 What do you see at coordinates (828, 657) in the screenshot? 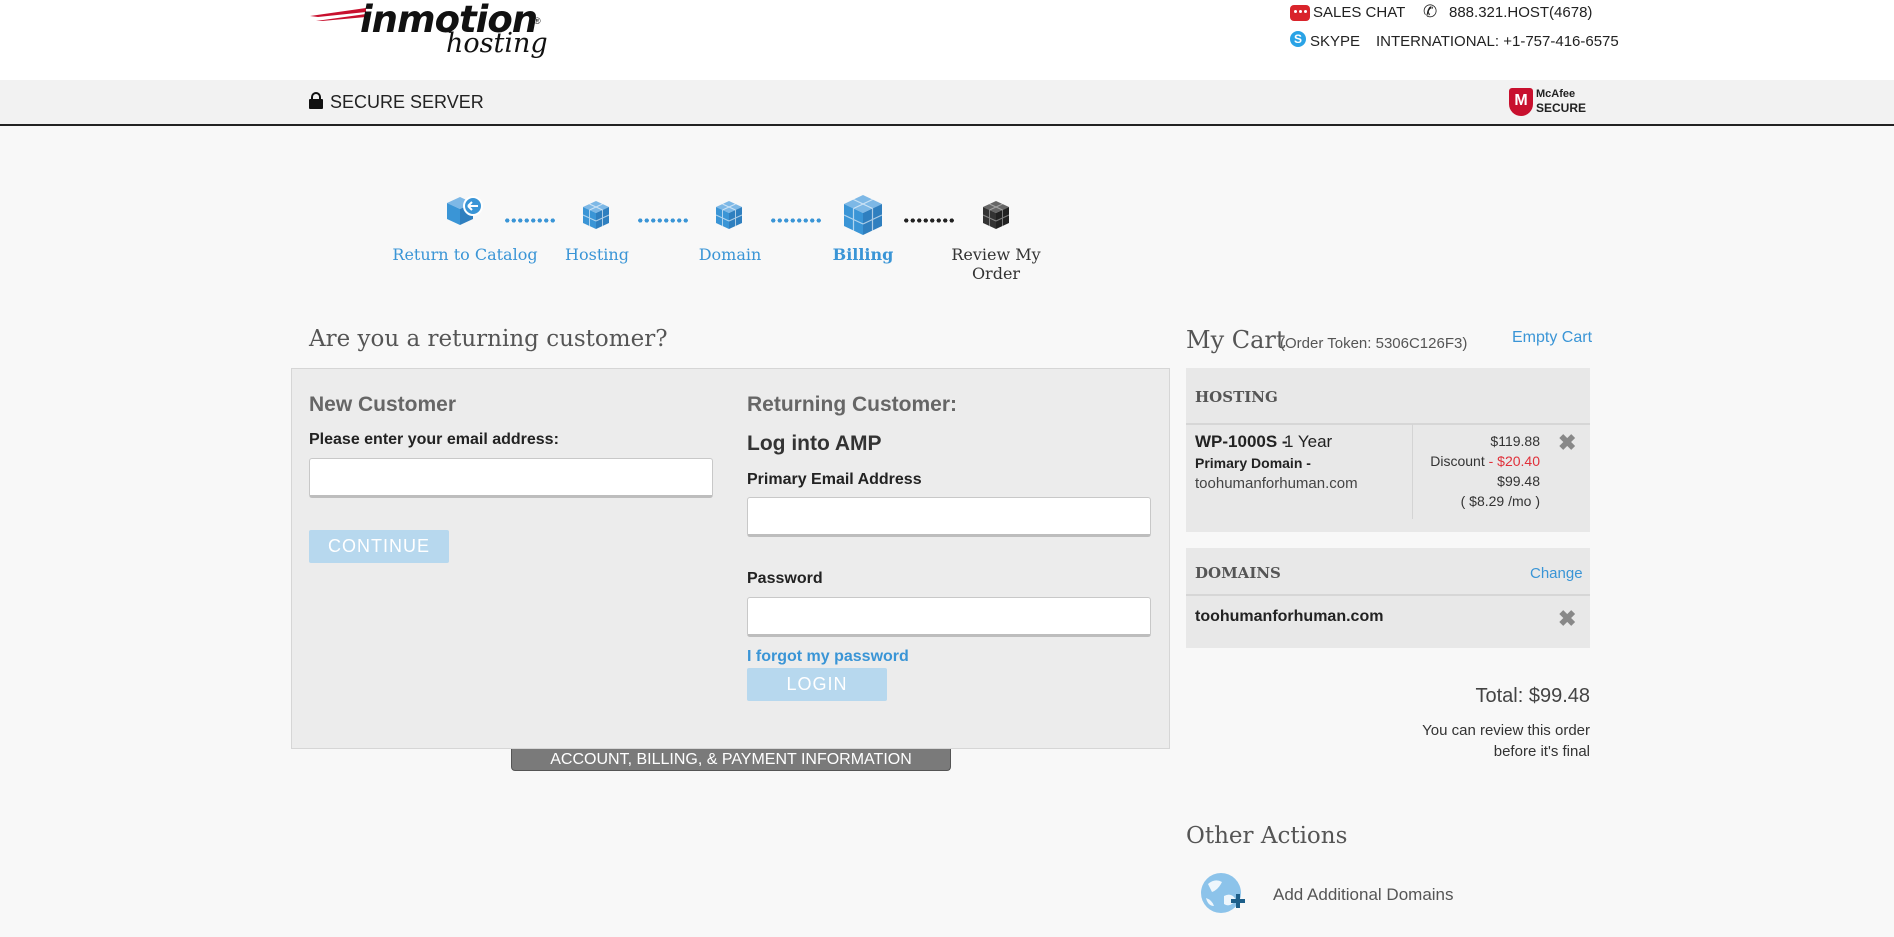
I see `forgot-password-link: I forgot my password` at bounding box center [828, 657].